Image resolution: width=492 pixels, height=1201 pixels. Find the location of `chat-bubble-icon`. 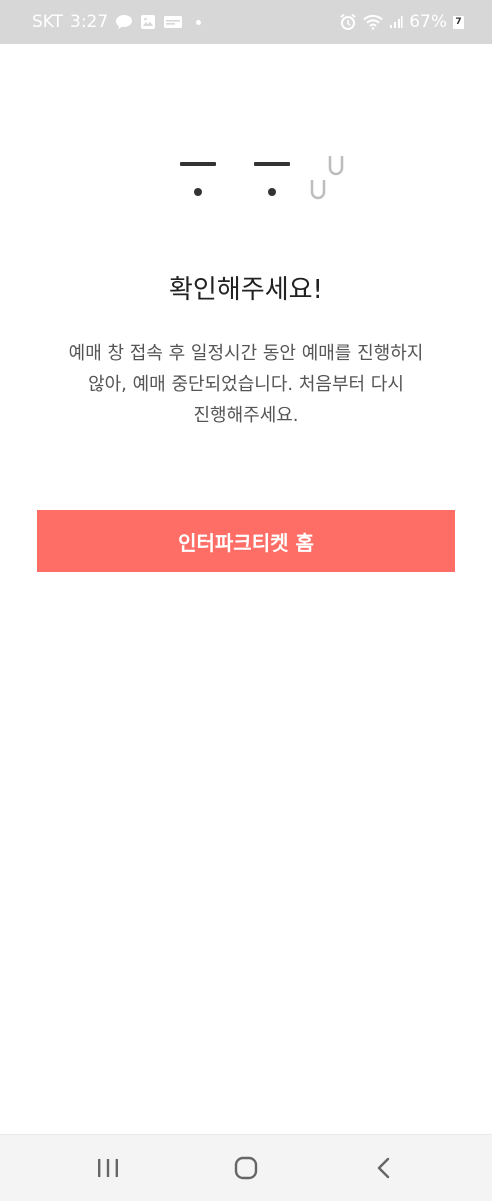

chat-bubble-icon is located at coordinates (124, 22).